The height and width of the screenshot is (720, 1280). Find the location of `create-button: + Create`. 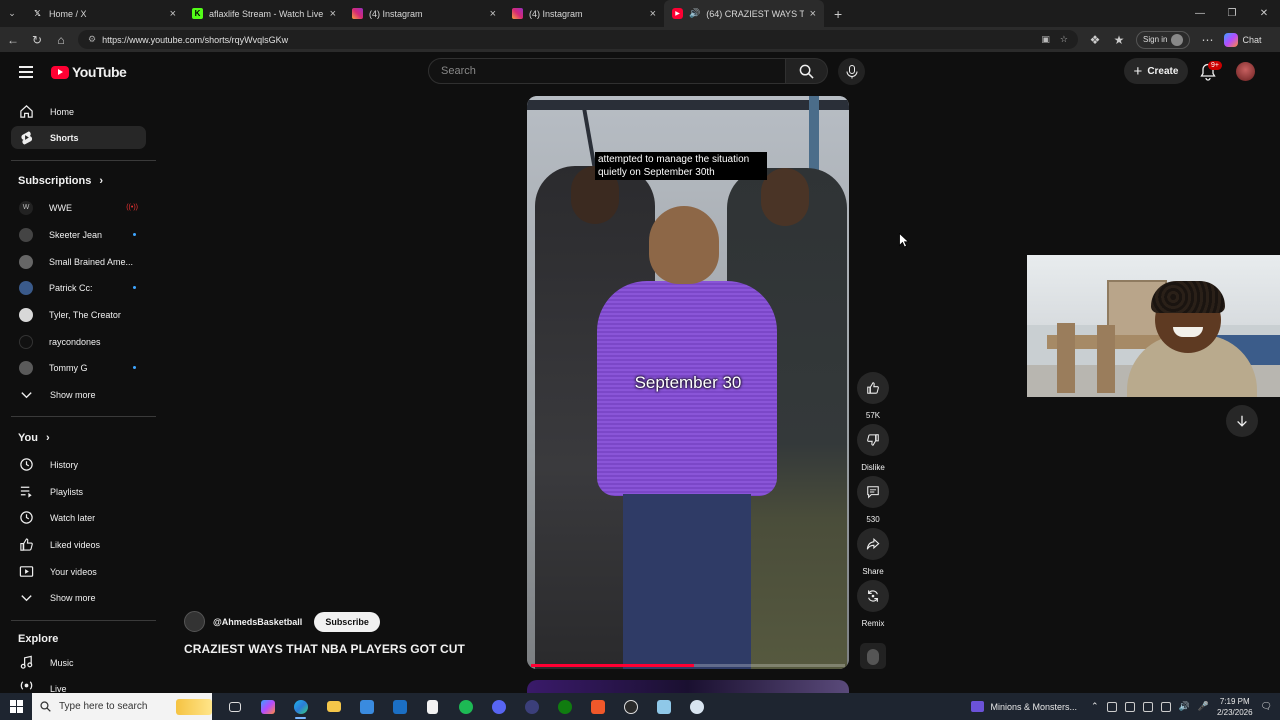

create-button: + Create is located at coordinates (1156, 71).